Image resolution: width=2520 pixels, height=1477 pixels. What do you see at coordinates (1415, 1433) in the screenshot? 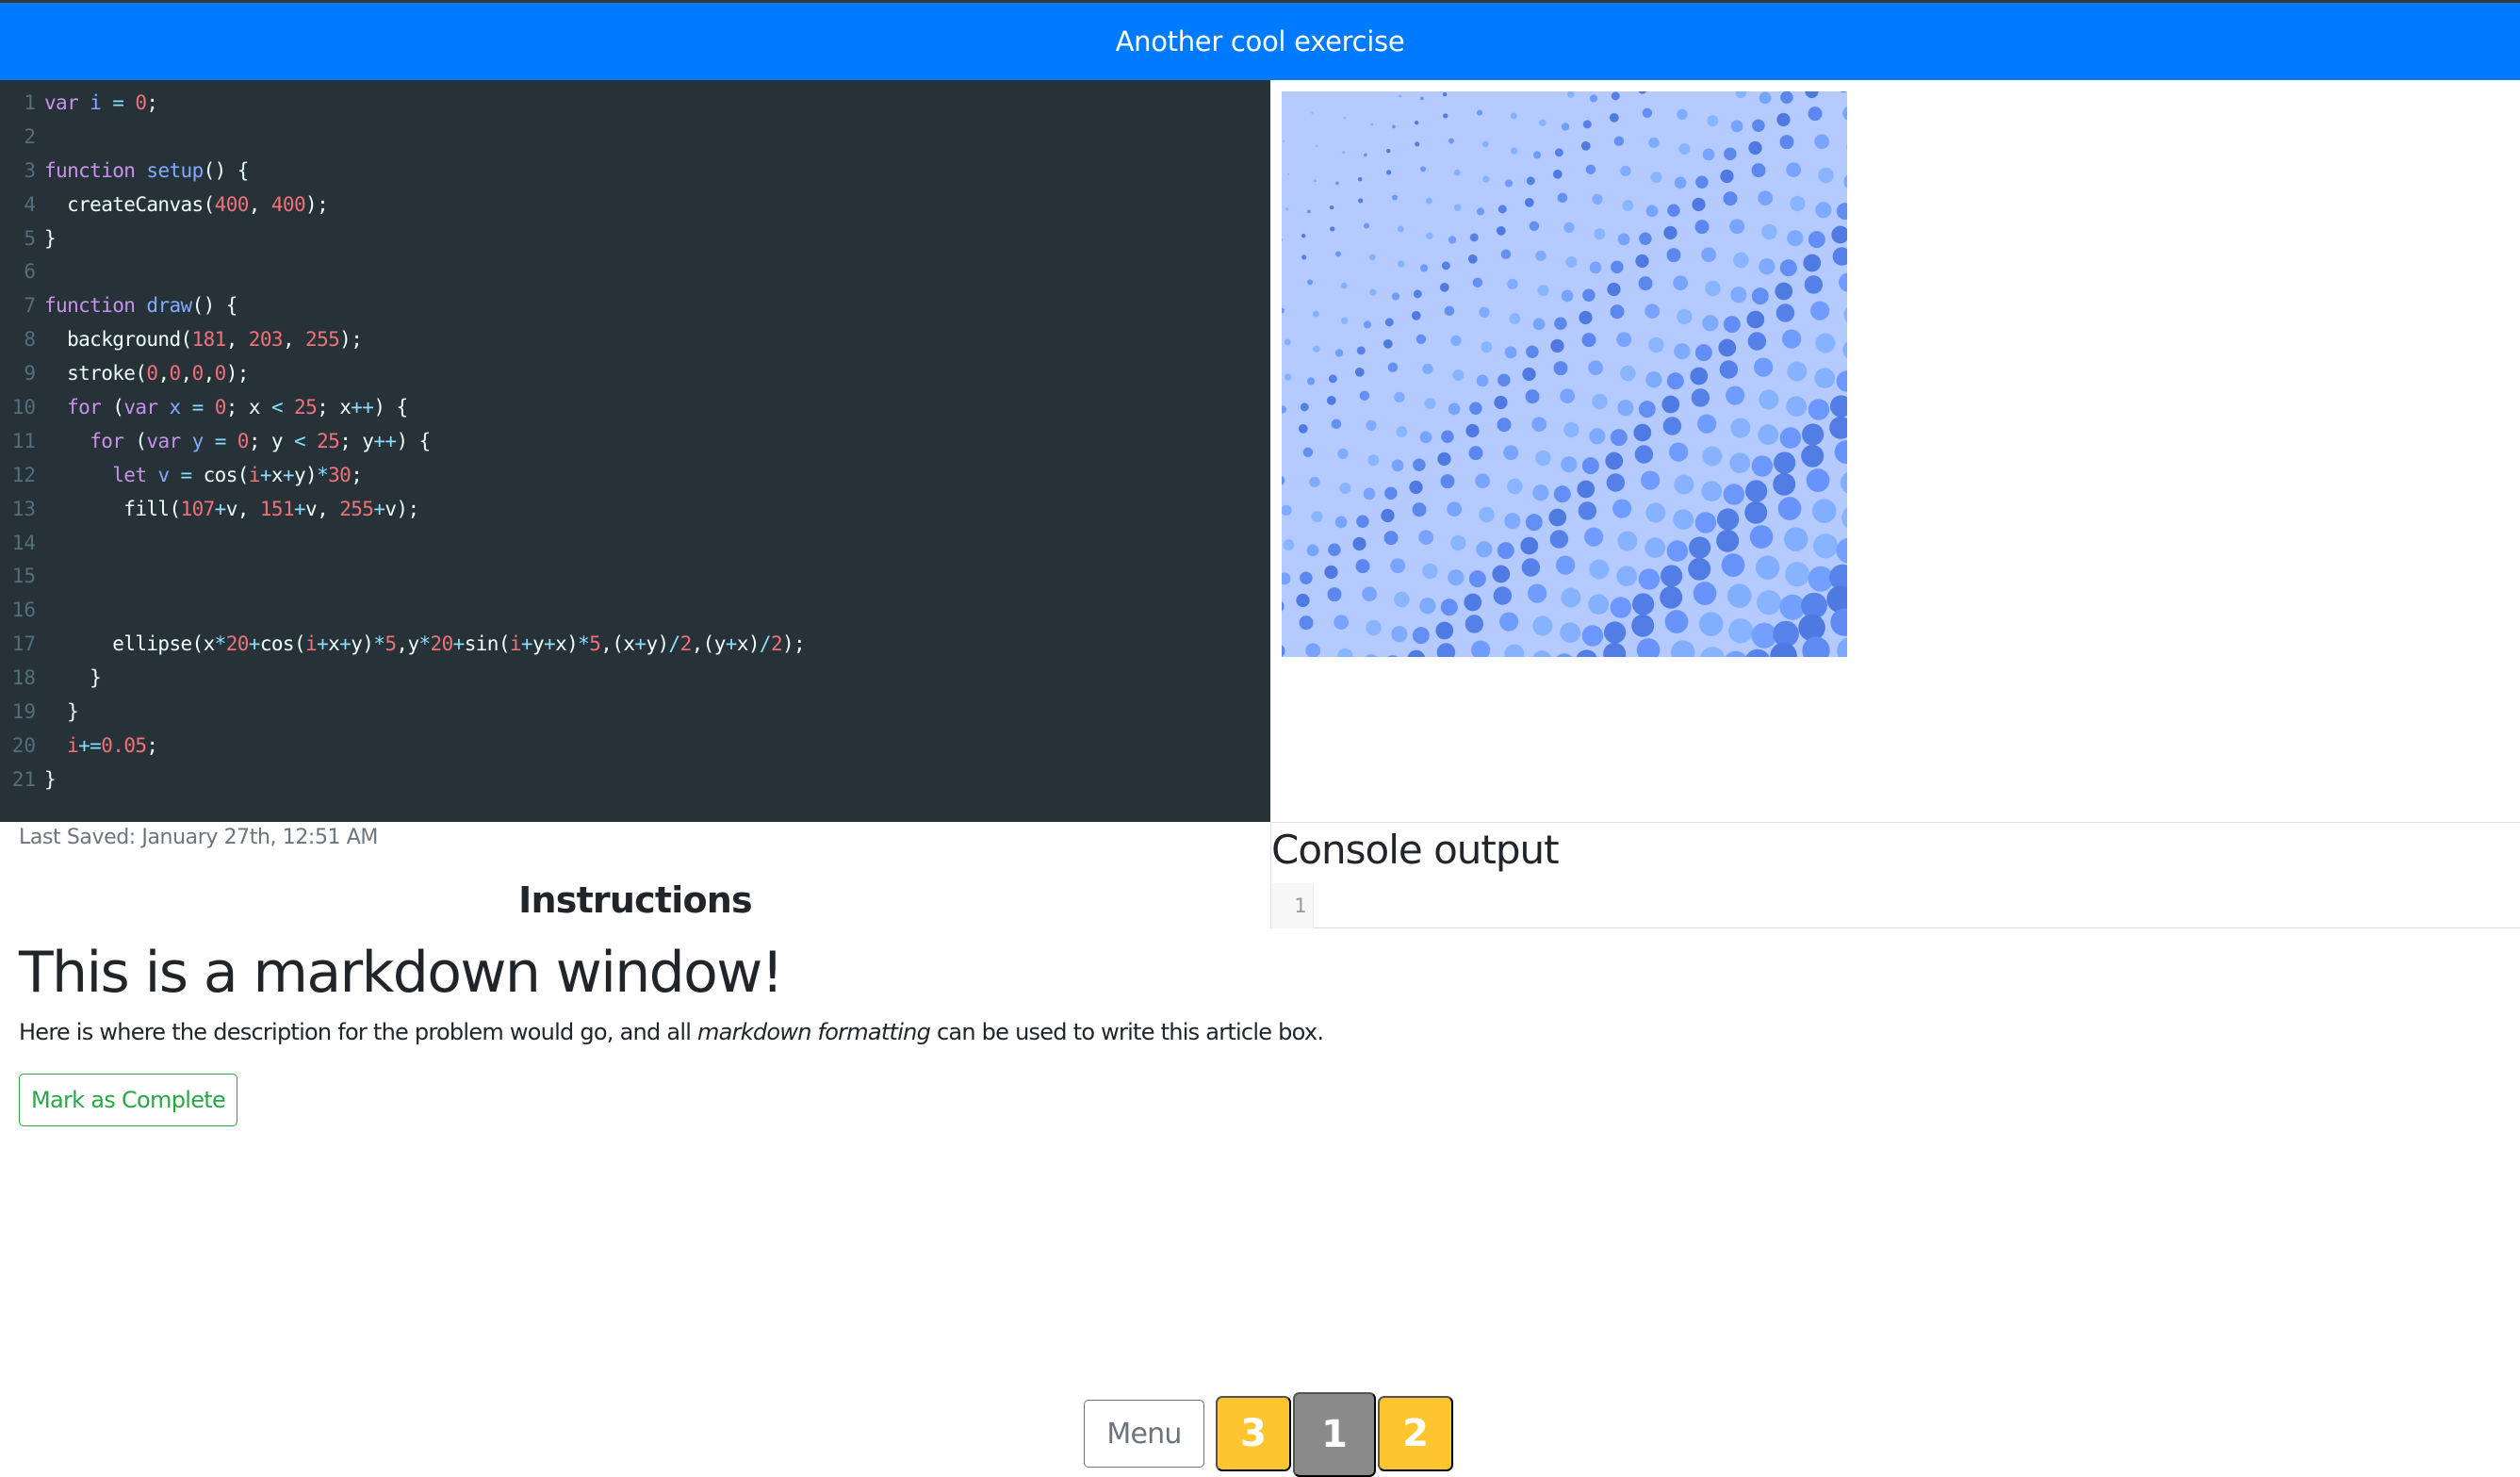
I see `page-button-next: 2` at bounding box center [1415, 1433].